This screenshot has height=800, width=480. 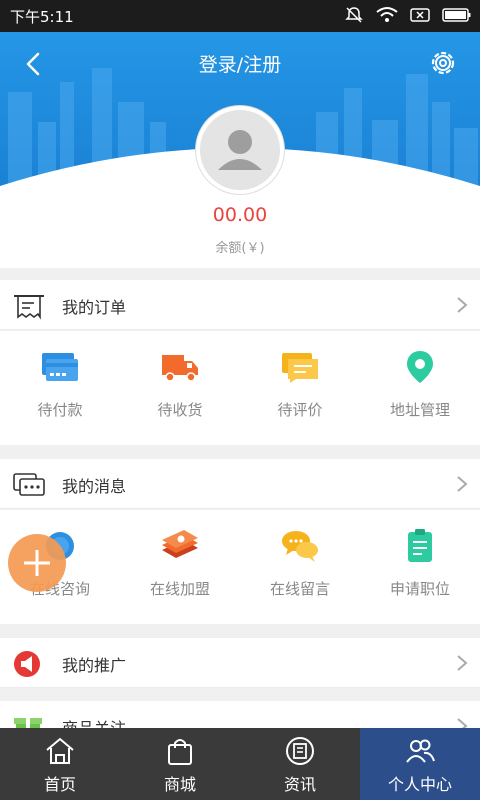 I want to click on my-messages-row: 我的消息, so click(x=240, y=484).